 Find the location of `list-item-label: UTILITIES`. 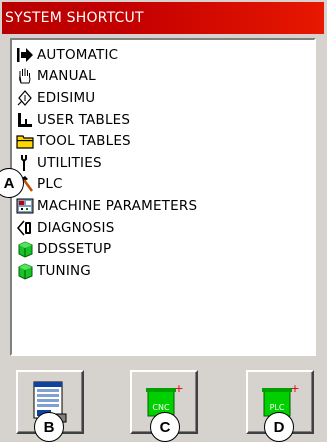

list-item-label: UTILITIES is located at coordinates (69, 162).